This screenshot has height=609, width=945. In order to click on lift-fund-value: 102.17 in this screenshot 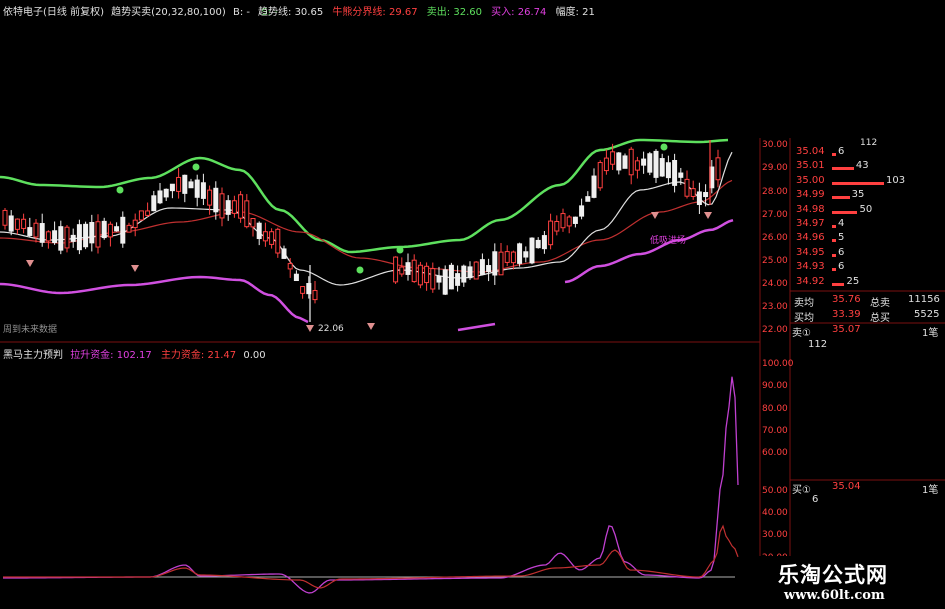, I will do `click(134, 355)`.